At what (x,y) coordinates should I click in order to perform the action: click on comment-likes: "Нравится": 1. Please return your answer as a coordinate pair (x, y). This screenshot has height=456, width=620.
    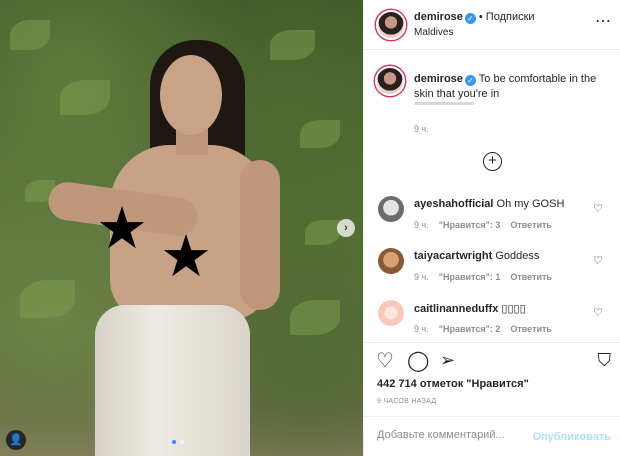
    Looking at the image, I should click on (470, 277).